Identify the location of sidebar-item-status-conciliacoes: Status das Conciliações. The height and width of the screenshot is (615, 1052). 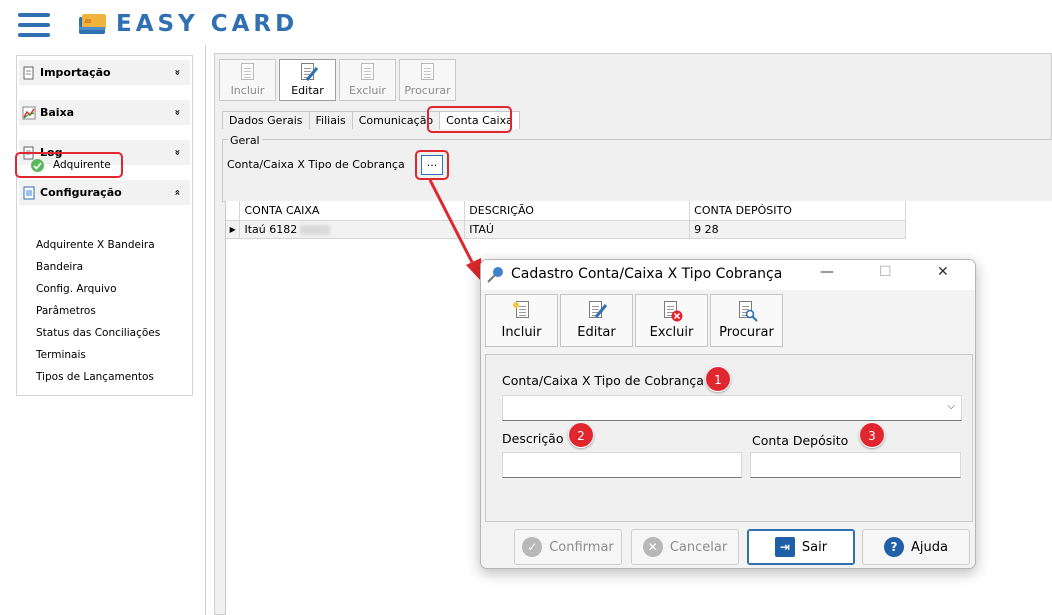
(98, 333).